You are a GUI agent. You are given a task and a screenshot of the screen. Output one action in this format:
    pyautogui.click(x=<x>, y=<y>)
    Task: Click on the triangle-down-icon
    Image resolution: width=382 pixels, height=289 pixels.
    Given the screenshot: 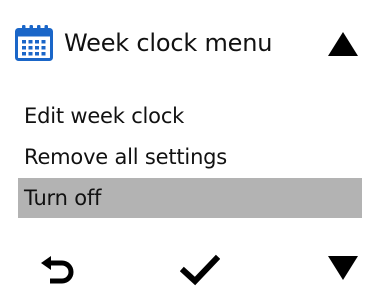 What is the action you would take?
    pyautogui.click(x=343, y=268)
    